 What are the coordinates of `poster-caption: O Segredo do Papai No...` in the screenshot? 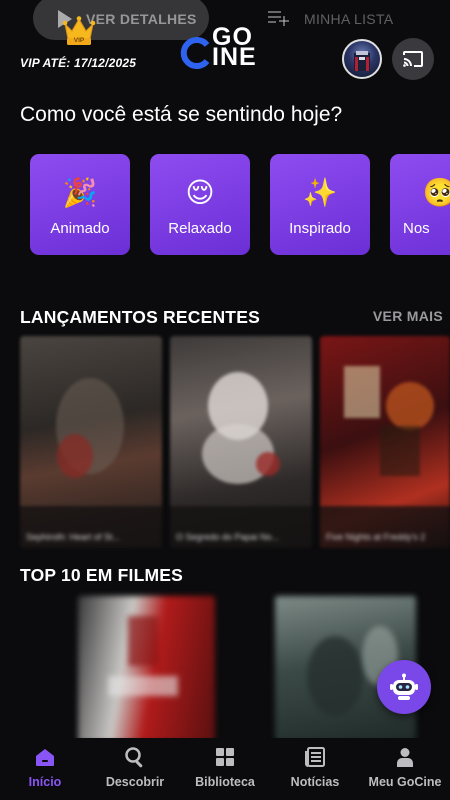 It's located at (228, 537).